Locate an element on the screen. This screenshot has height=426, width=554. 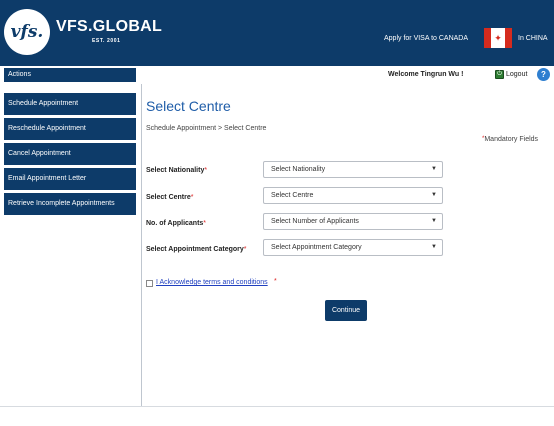
vfs-logo: vfs. is located at coordinates (27, 32).